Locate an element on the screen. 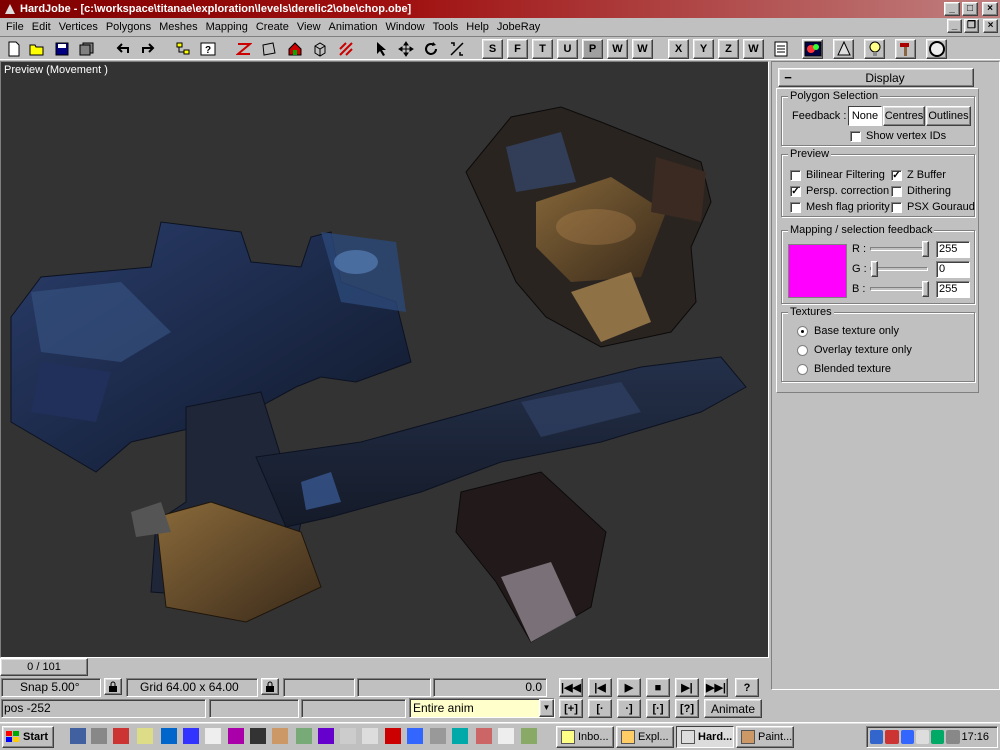  cube-tool-button is located at coordinates (319, 49).